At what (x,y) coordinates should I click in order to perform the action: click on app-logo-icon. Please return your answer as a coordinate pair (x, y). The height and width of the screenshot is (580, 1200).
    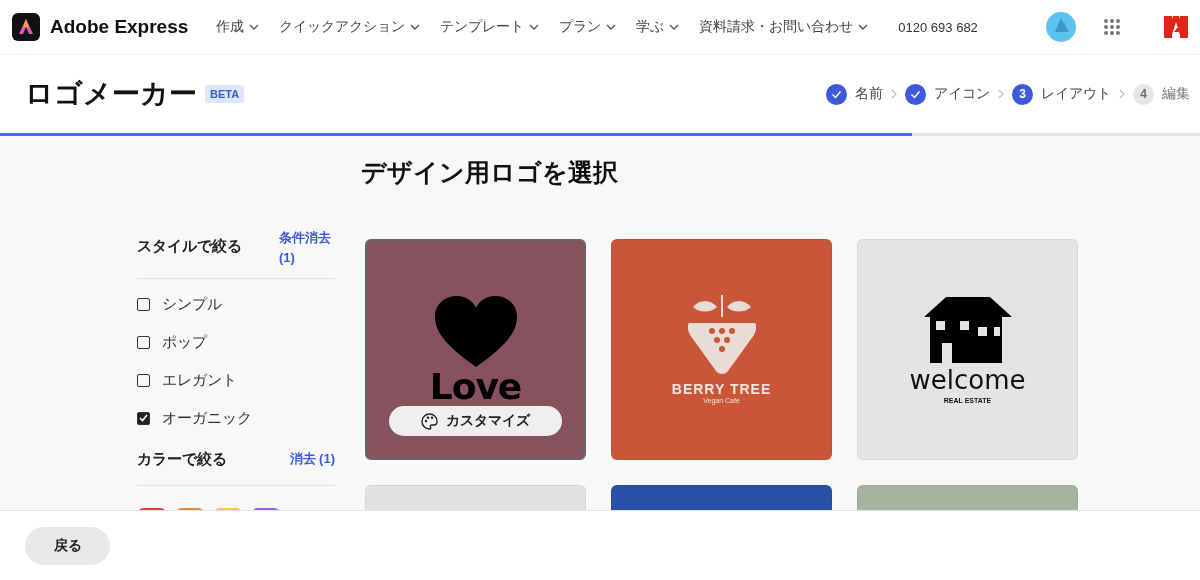
    Looking at the image, I should click on (26, 27).